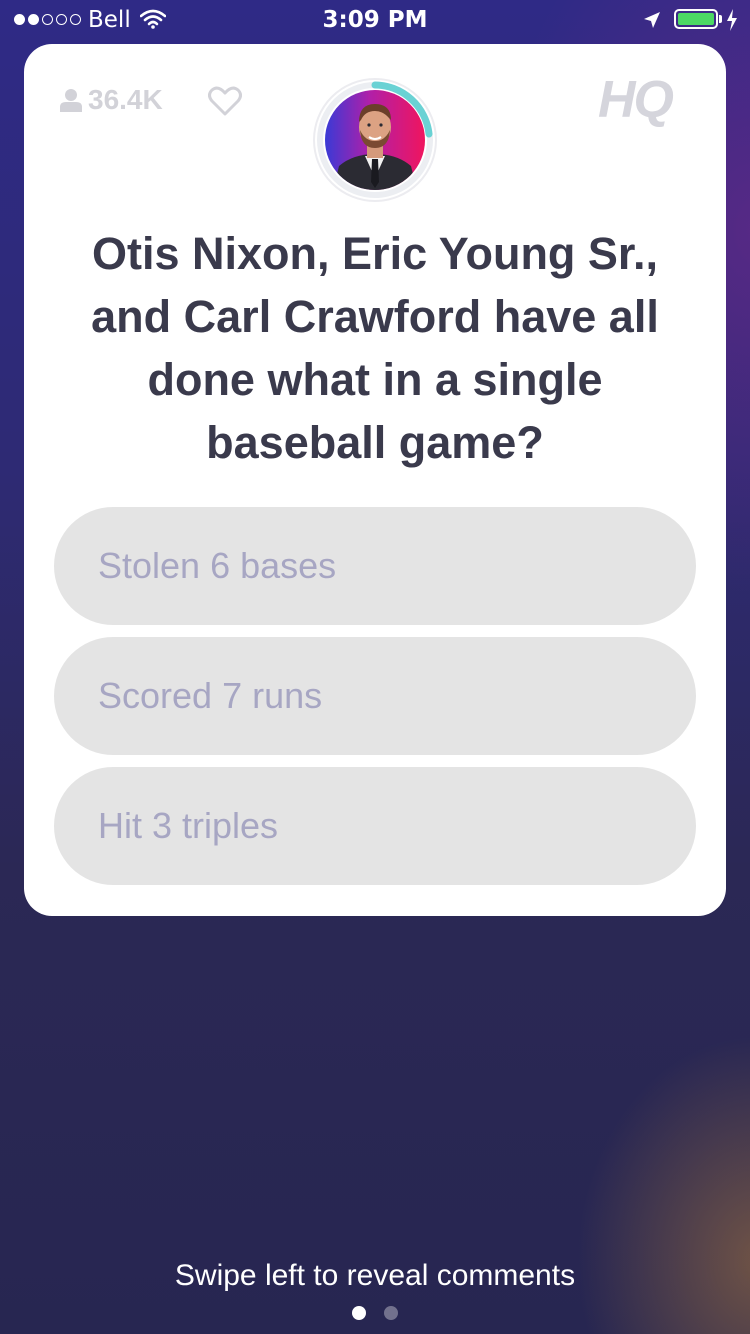 The width and height of the screenshot is (750, 1334). What do you see at coordinates (375, 566) in the screenshot?
I see `answer-option-1: Stolen 6 bases` at bounding box center [375, 566].